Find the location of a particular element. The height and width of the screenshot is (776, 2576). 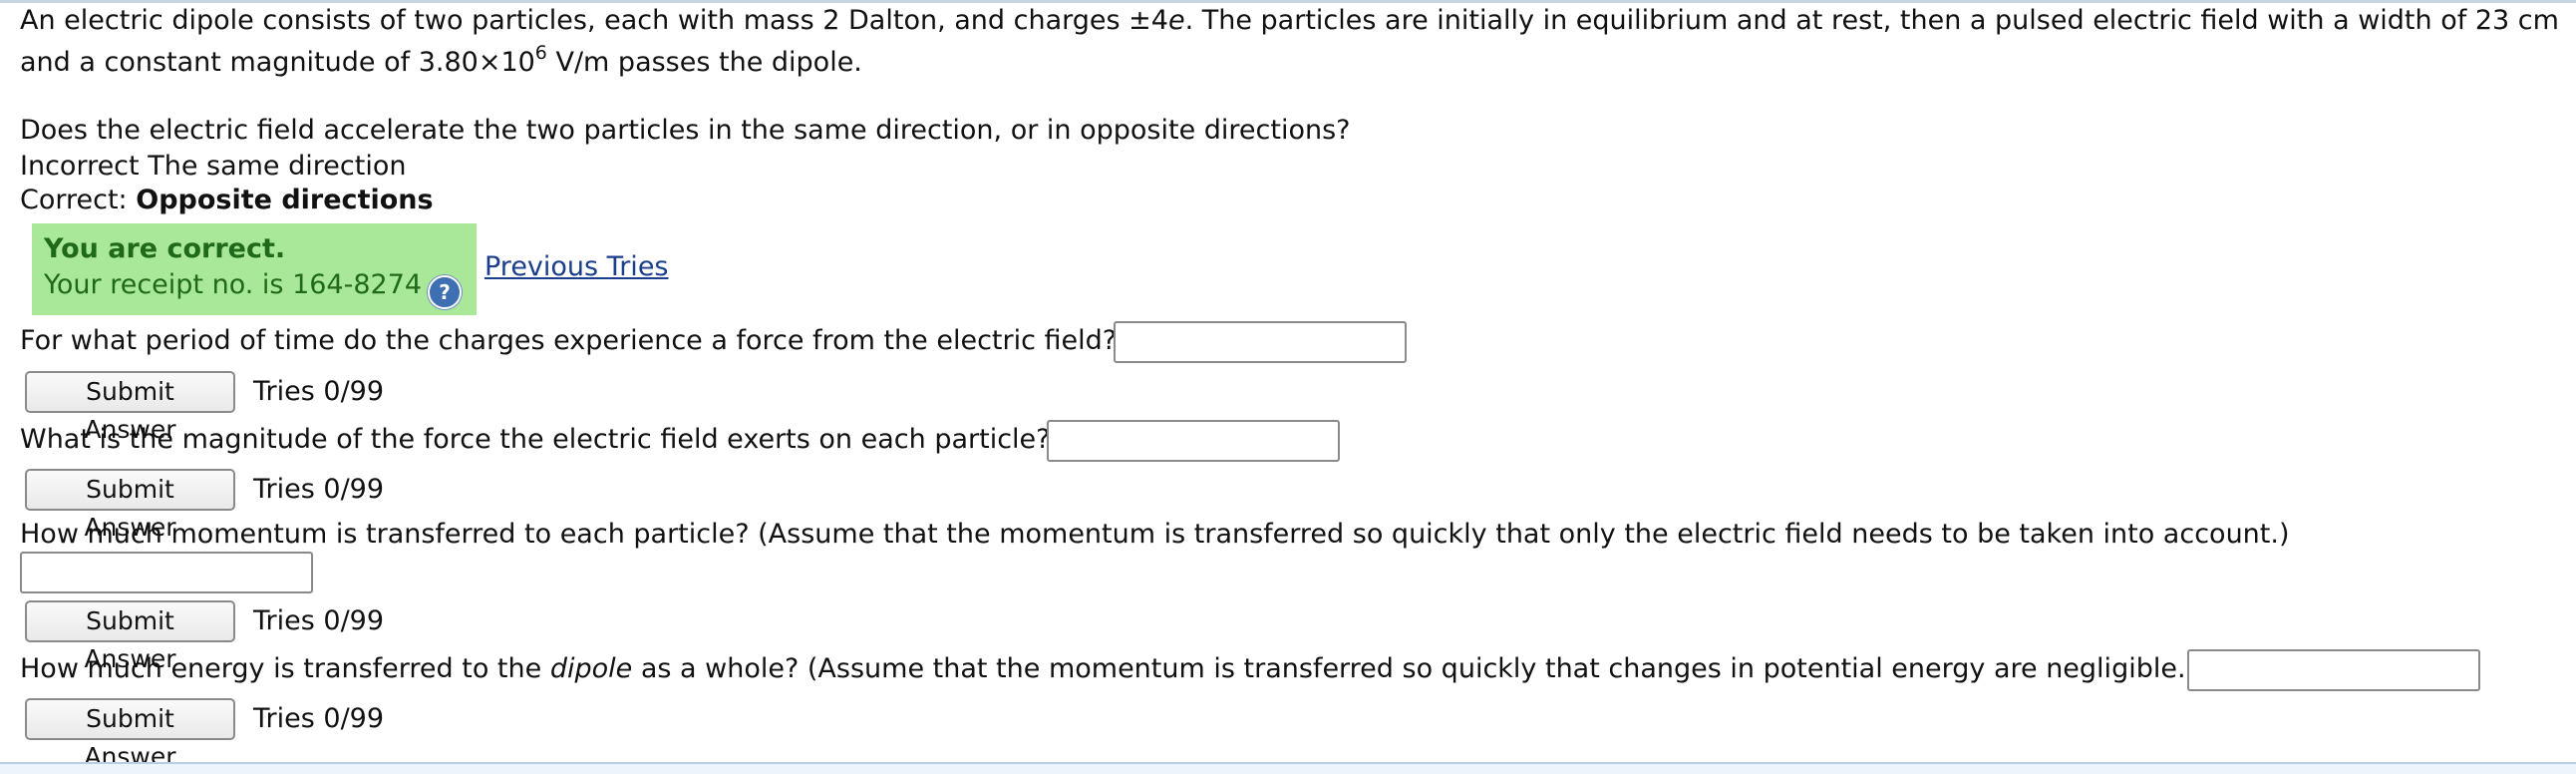

part5-tries: Tries 0/99 is located at coordinates (319, 718).